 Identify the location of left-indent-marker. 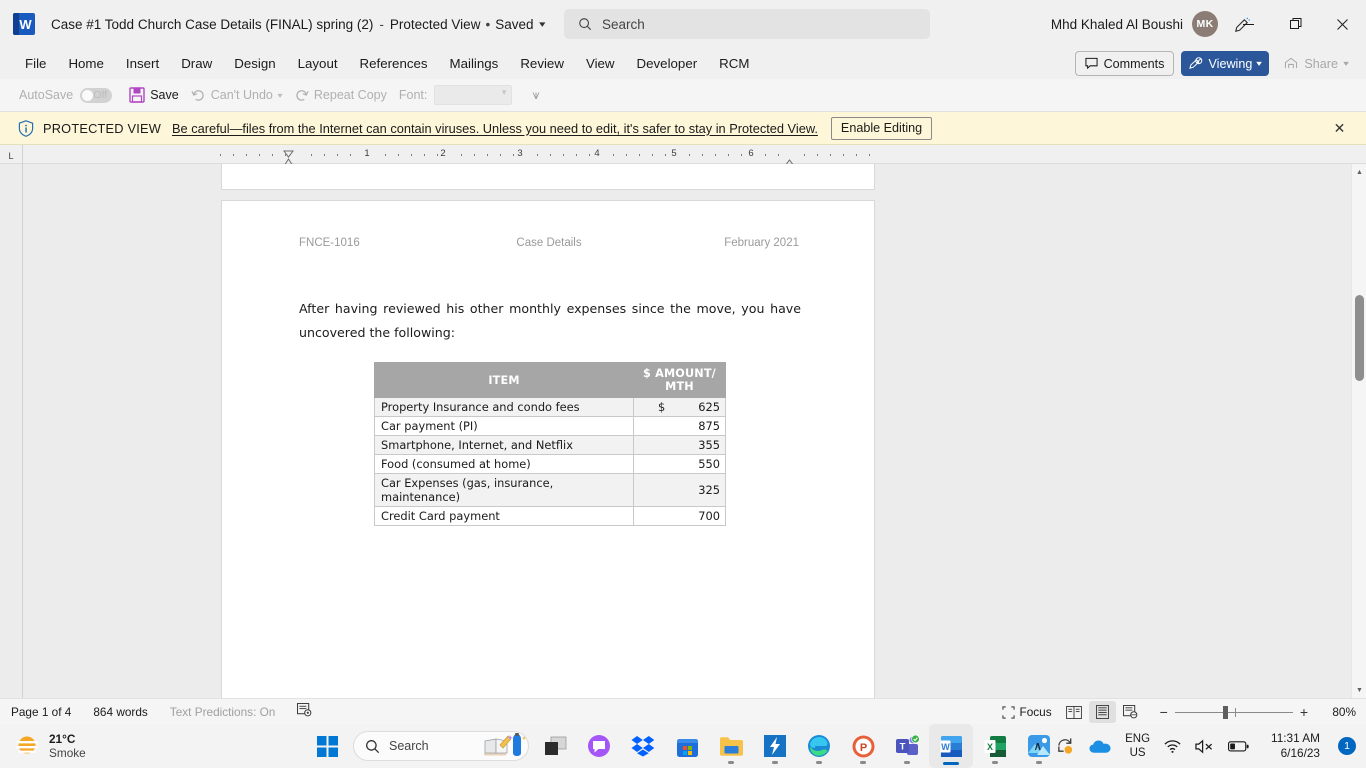
(288, 160).